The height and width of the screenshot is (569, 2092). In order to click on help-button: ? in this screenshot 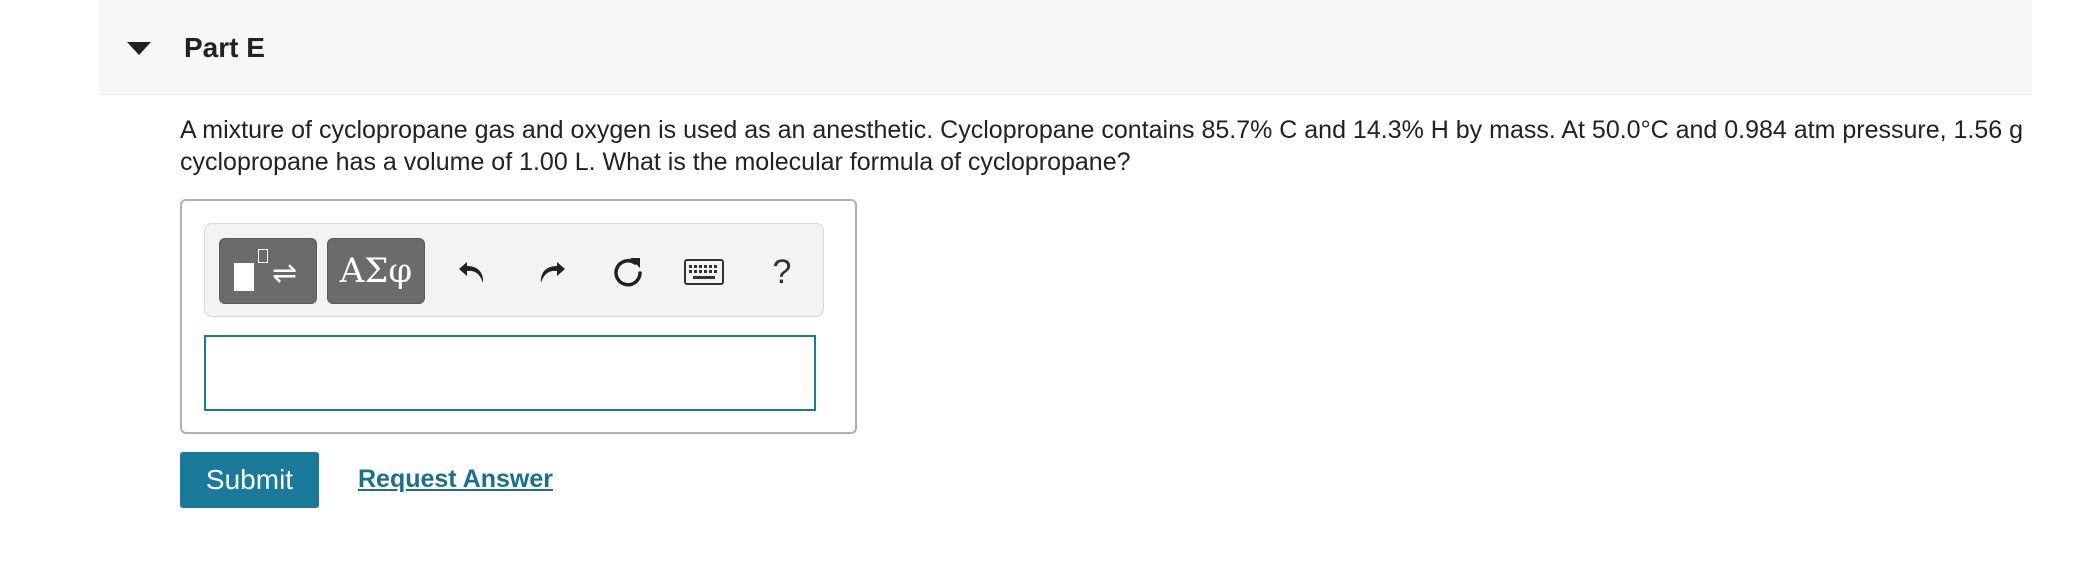, I will do `click(782, 272)`.